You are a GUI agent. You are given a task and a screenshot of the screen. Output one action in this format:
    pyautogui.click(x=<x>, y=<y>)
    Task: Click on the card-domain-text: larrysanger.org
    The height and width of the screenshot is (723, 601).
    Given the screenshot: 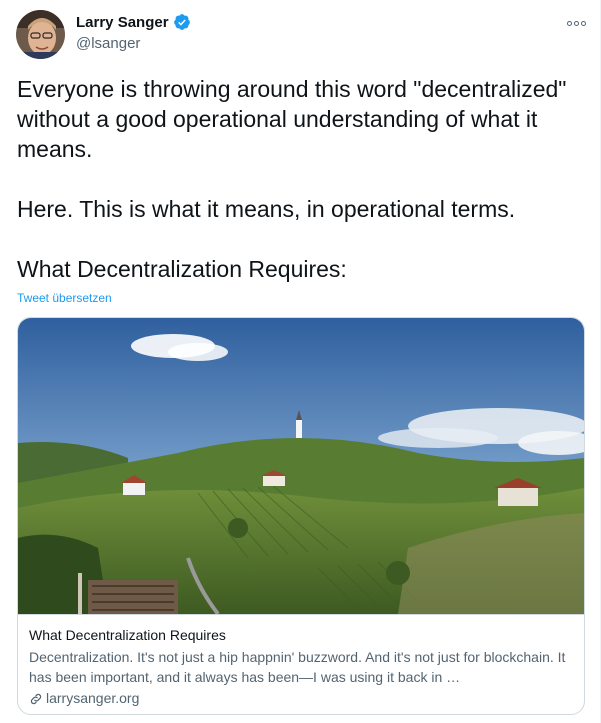 What is the action you would take?
    pyautogui.click(x=93, y=698)
    